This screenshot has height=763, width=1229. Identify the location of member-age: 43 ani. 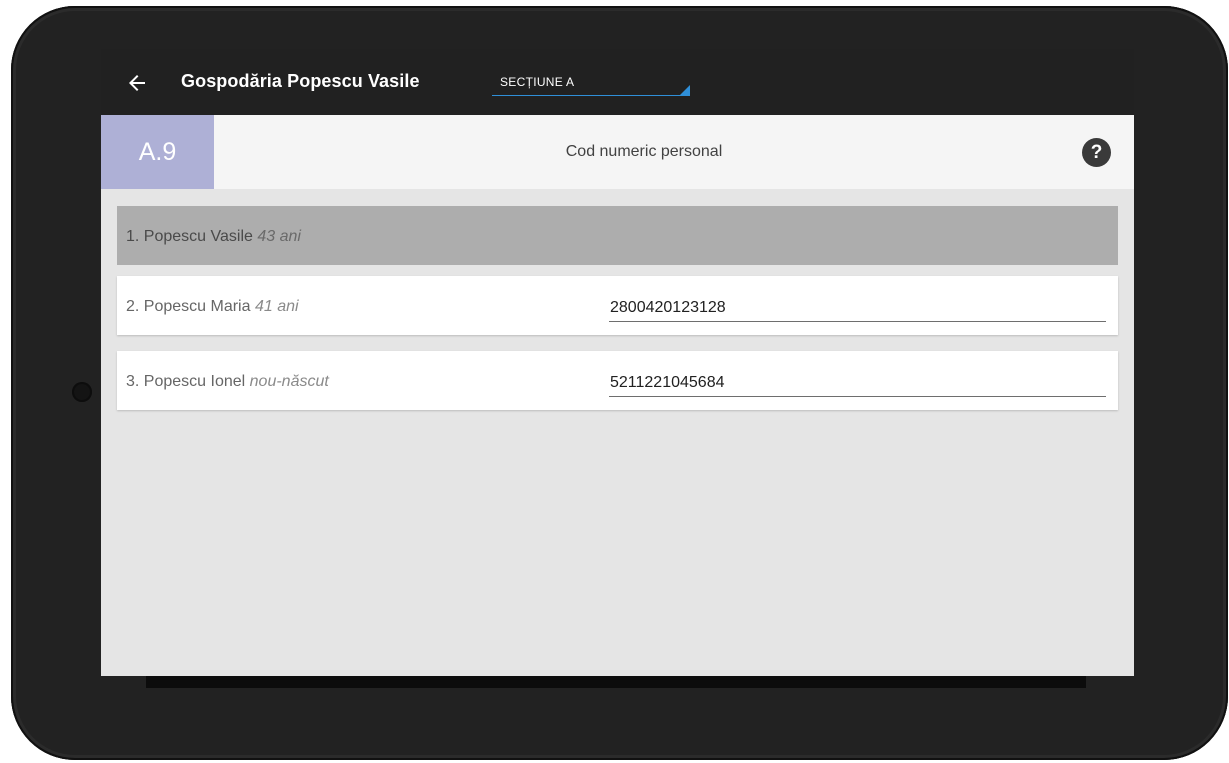
(279, 236).